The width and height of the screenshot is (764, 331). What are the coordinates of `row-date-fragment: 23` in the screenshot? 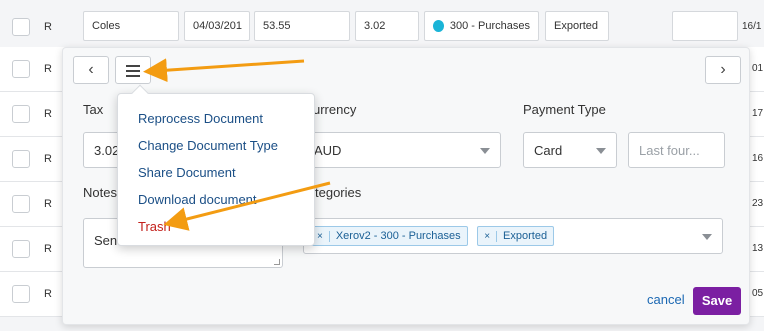 It's located at (758, 203).